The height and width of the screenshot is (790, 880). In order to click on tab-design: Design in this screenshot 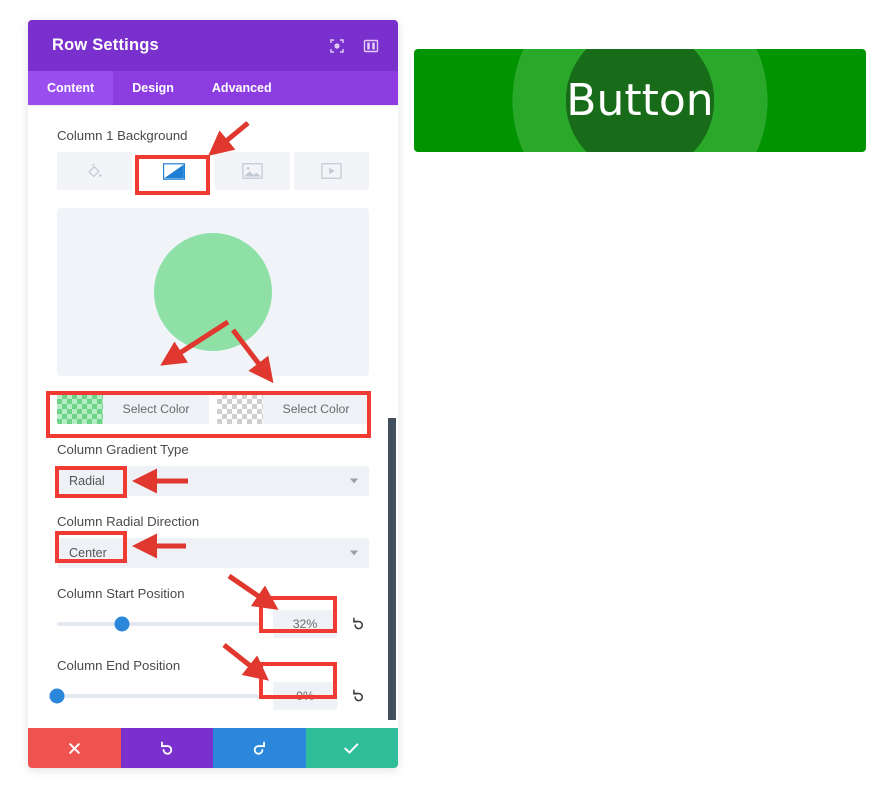, I will do `click(153, 88)`.